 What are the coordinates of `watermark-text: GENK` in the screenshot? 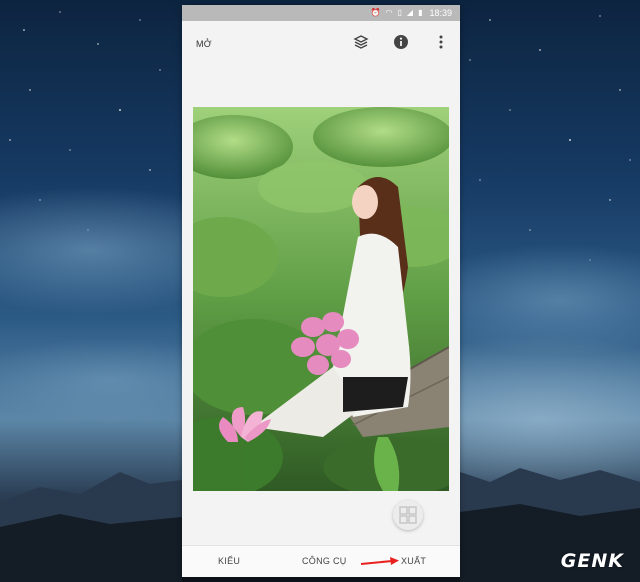 It's located at (592, 561).